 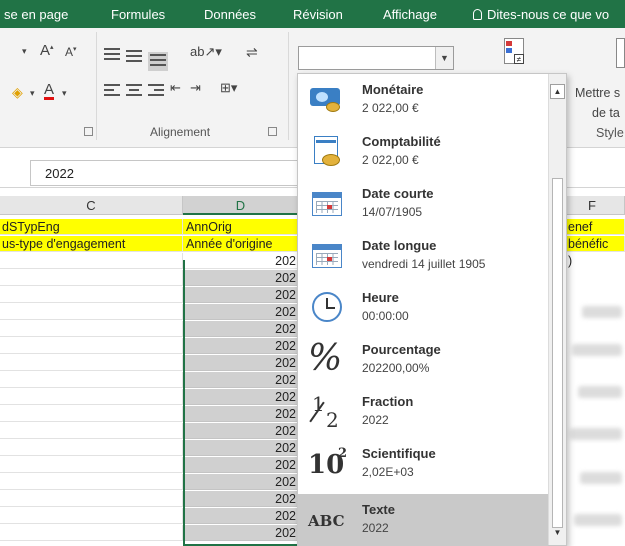 I want to click on font-color-dropdown-icon: ▾, so click(x=64, y=93).